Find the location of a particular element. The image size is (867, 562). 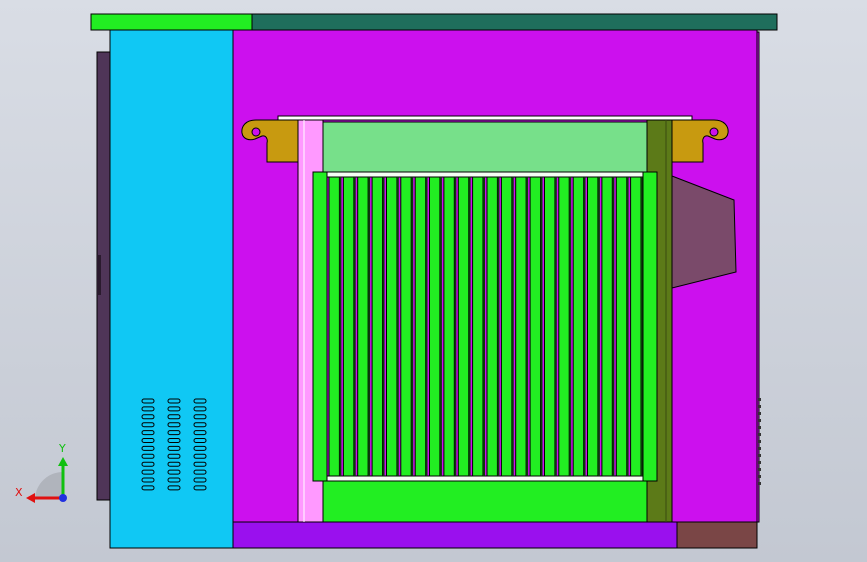

orientation-triad is located at coordinates (47, 480).